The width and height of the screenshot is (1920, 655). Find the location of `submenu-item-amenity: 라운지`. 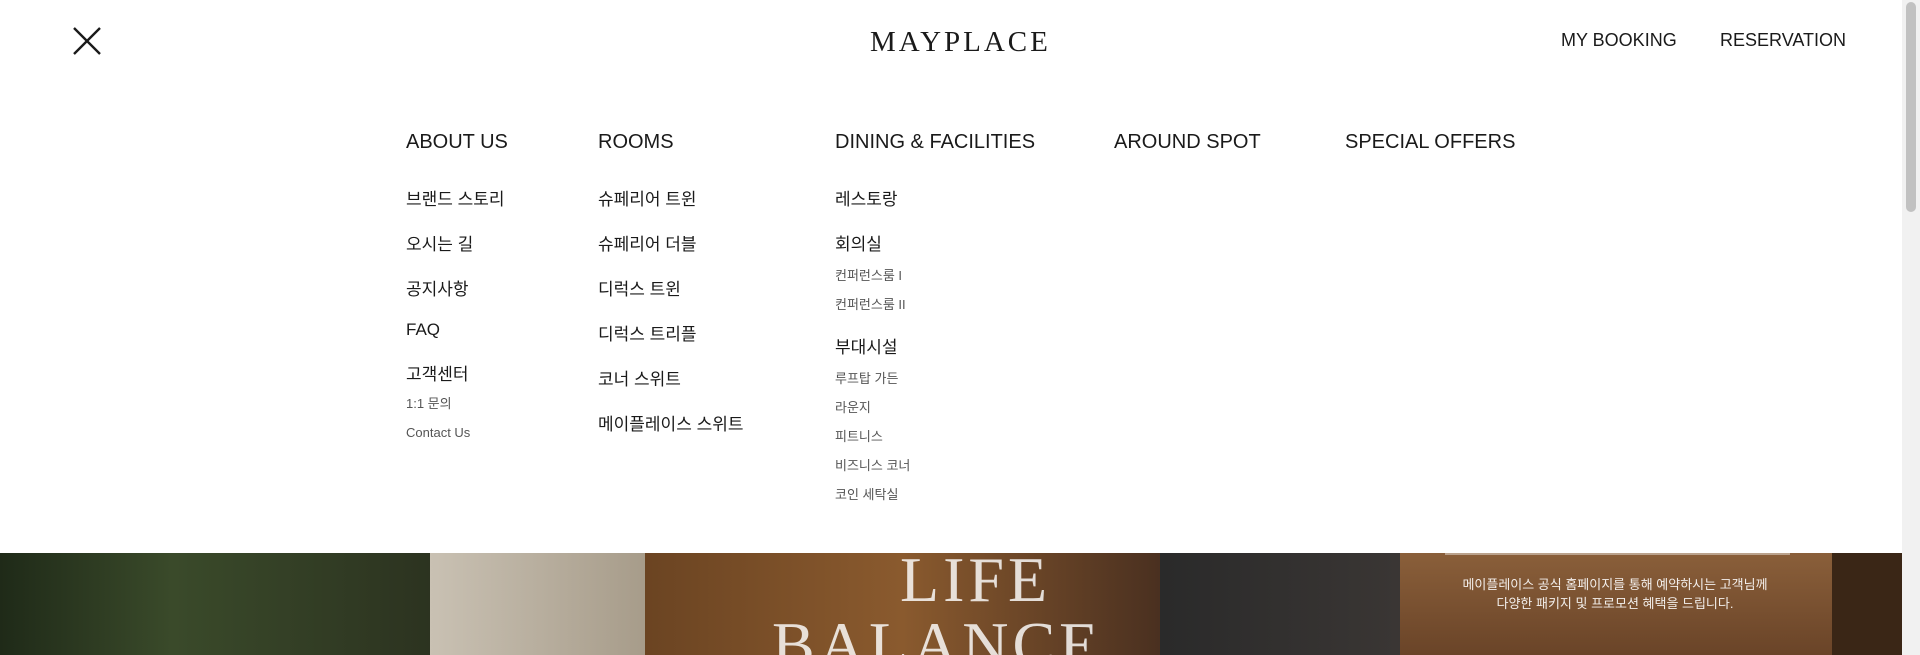

submenu-item-amenity: 라운지 is located at coordinates (935, 406).